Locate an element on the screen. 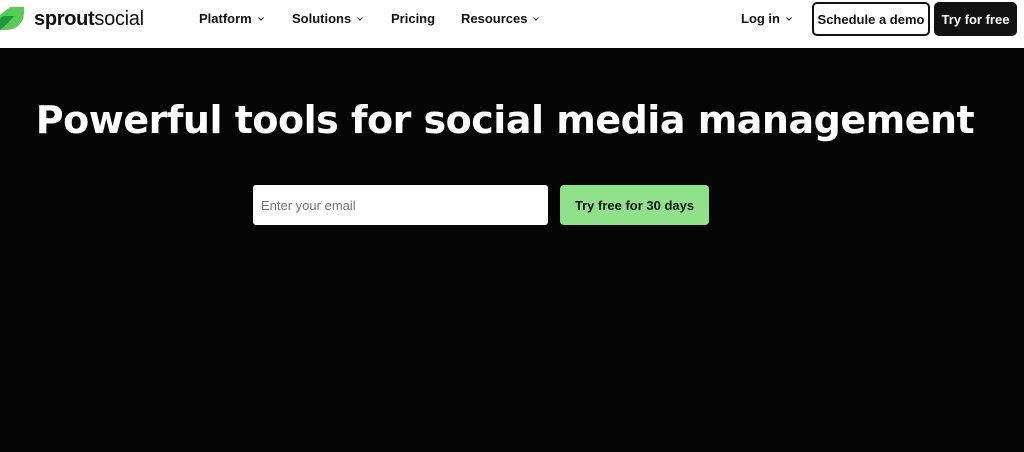  nav-item-platform: Platform is located at coordinates (232, 18).